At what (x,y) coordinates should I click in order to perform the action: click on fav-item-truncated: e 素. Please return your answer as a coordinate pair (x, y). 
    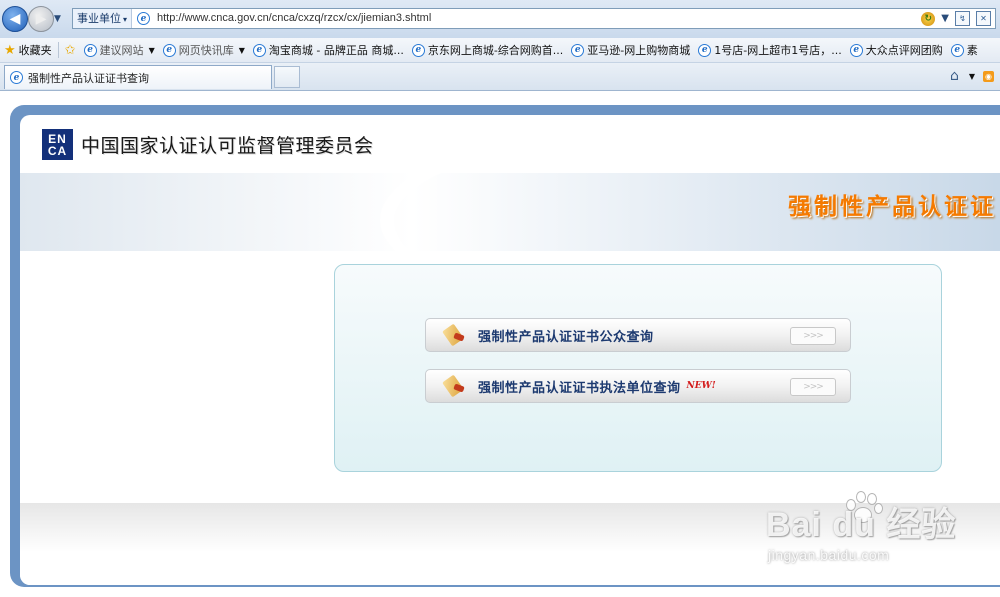
    Looking at the image, I should click on (964, 50).